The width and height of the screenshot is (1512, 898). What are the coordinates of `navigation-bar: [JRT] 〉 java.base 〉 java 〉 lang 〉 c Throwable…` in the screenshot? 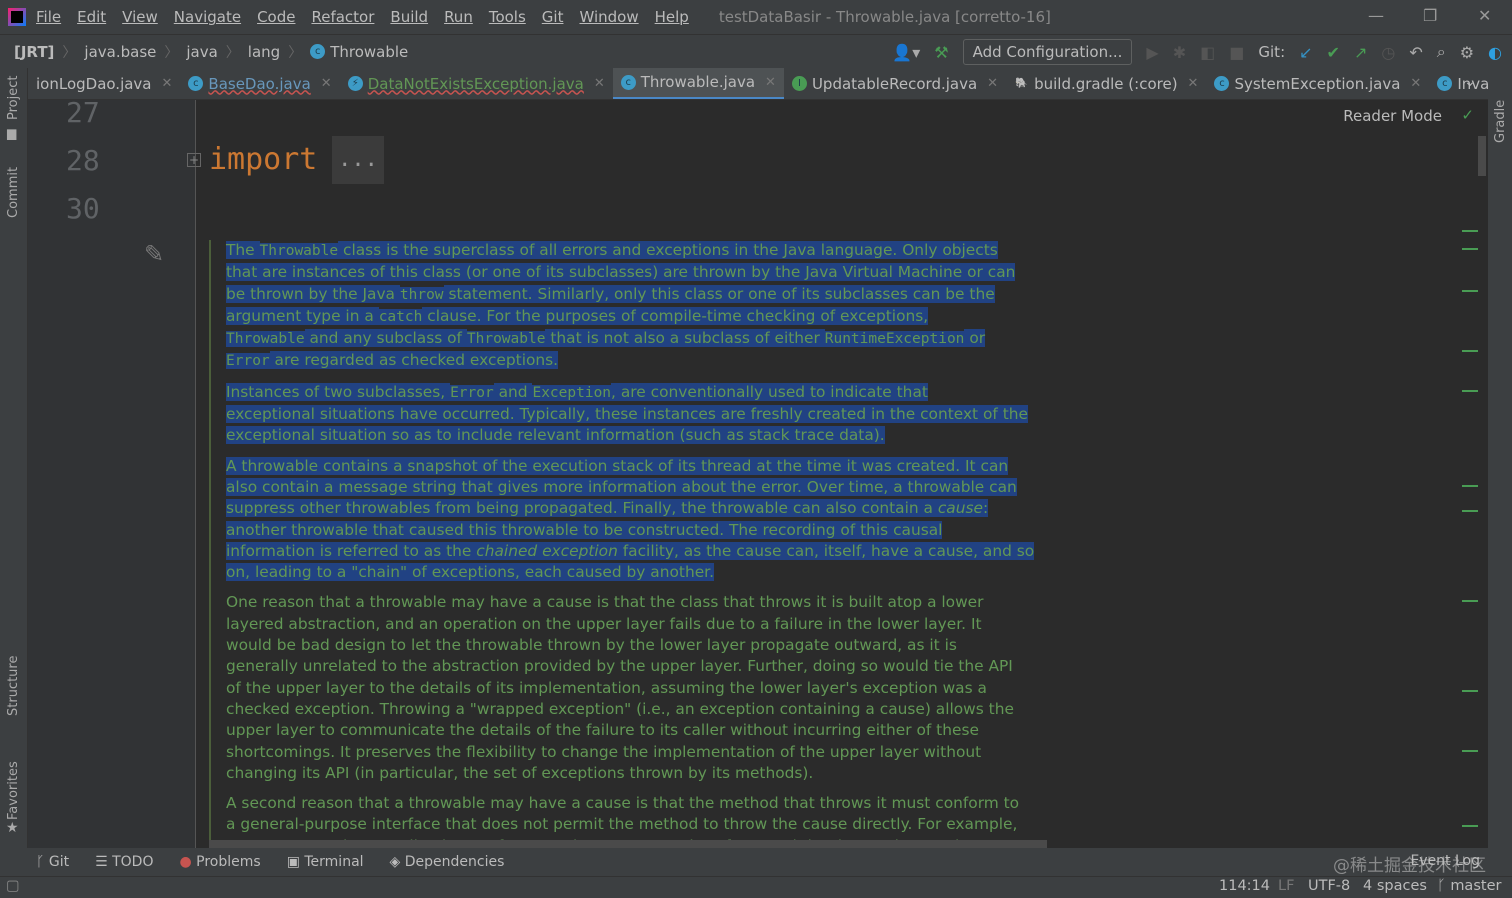 It's located at (756, 51).